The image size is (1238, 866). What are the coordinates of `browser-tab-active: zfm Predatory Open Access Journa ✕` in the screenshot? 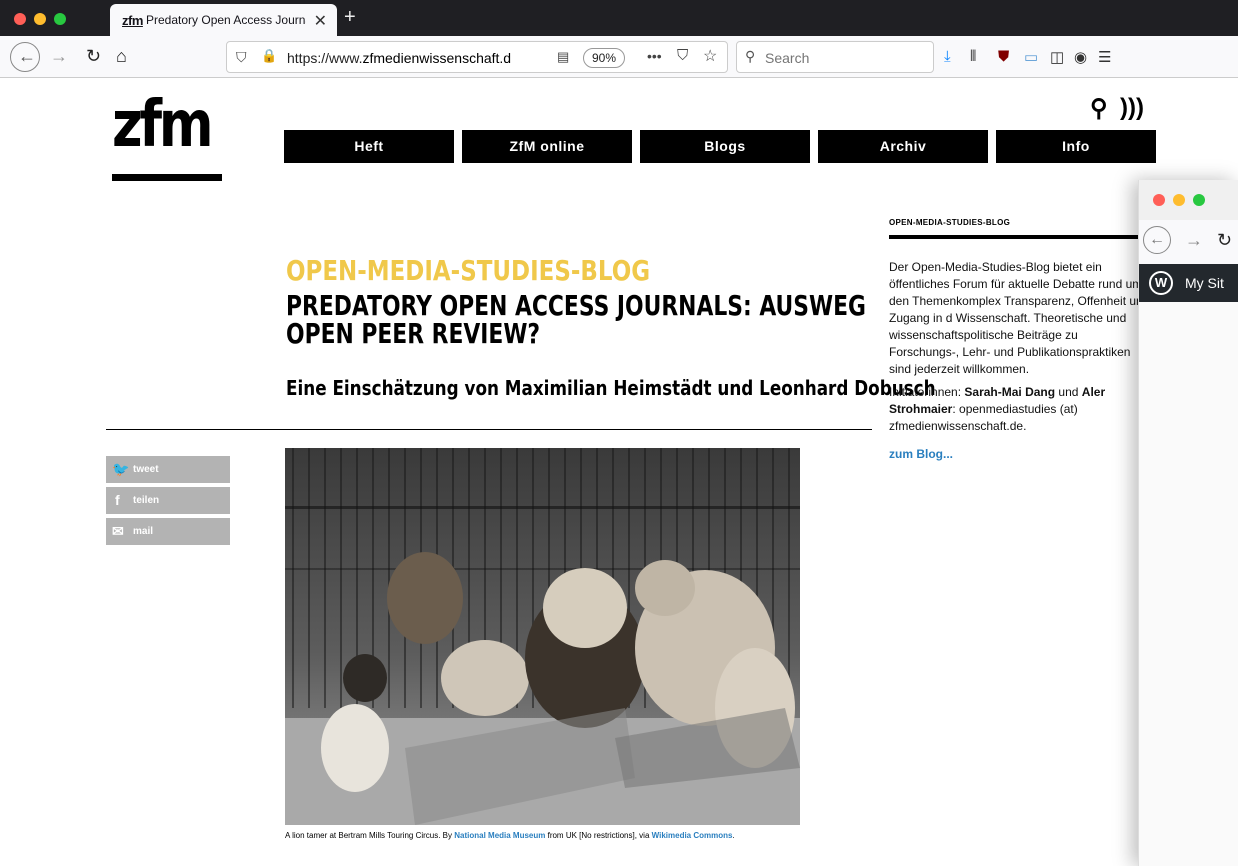 It's located at (223, 20).